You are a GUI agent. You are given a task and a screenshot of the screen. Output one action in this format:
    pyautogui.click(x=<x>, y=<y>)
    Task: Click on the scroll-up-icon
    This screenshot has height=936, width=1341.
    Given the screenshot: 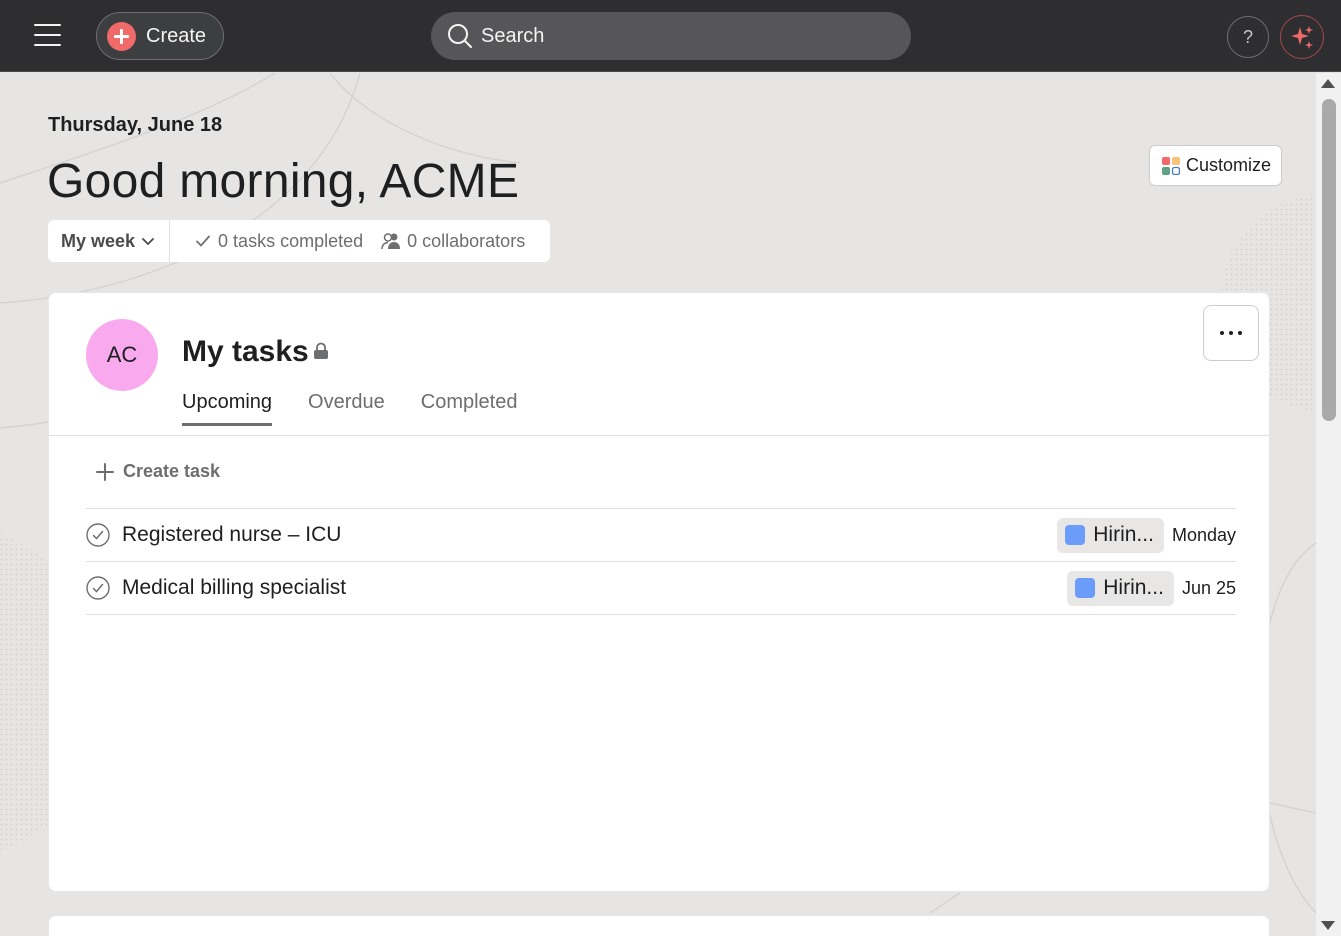 What is the action you would take?
    pyautogui.click(x=1328, y=83)
    